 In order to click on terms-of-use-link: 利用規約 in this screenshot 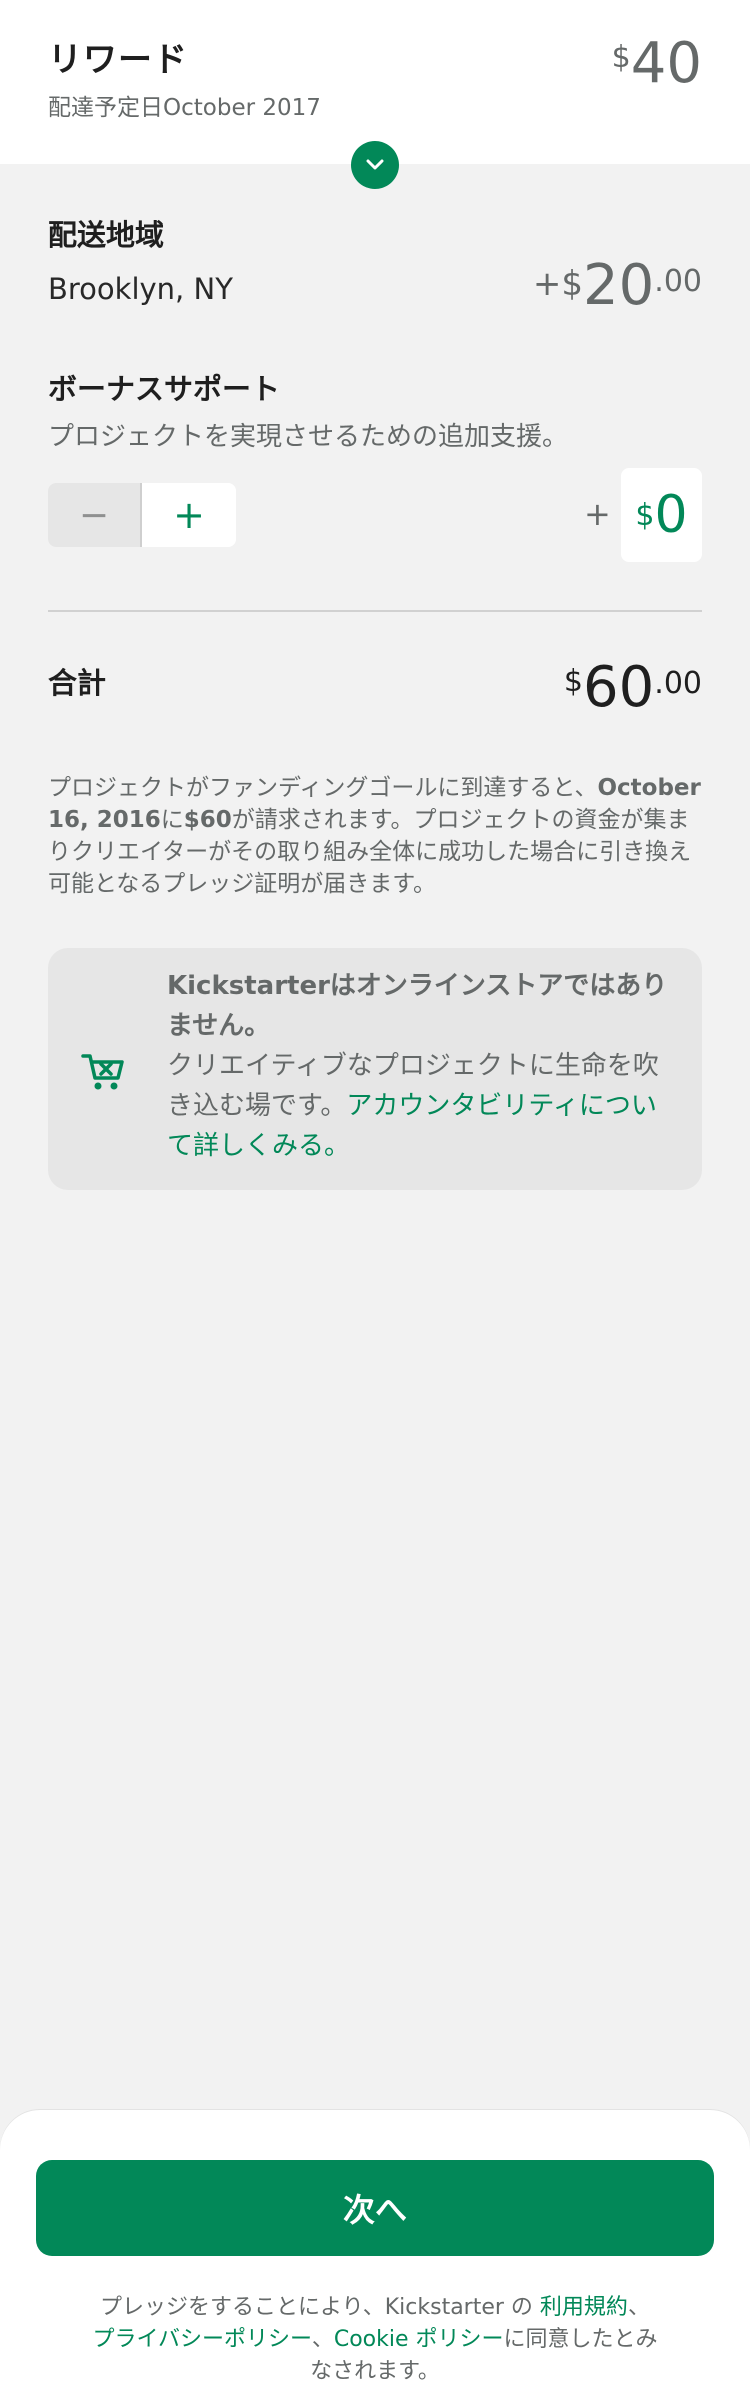, I will do `click(584, 2307)`.